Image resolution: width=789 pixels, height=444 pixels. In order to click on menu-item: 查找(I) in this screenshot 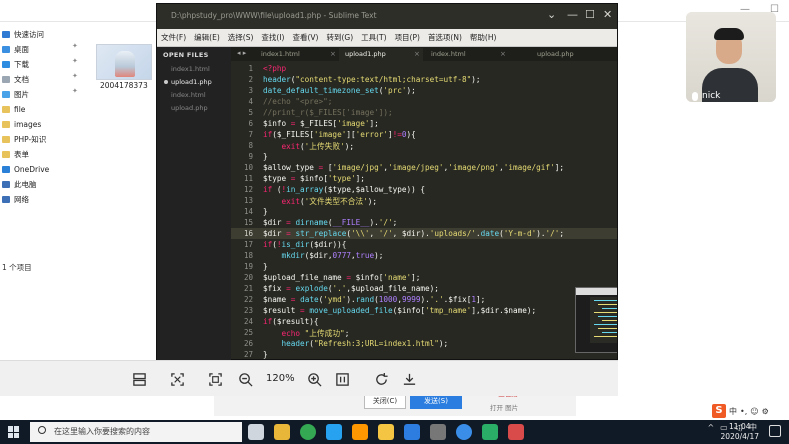, I will do `click(272, 37)`.